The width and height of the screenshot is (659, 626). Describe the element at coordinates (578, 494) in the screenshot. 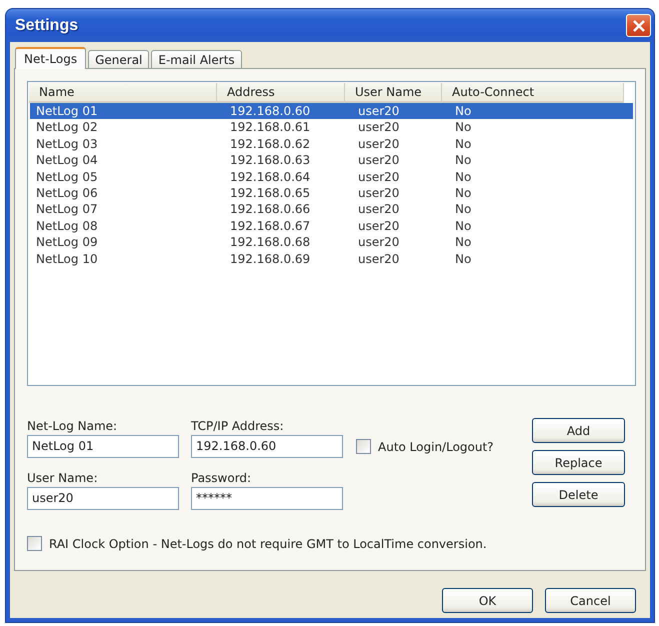

I see `action-button: Delete` at that location.